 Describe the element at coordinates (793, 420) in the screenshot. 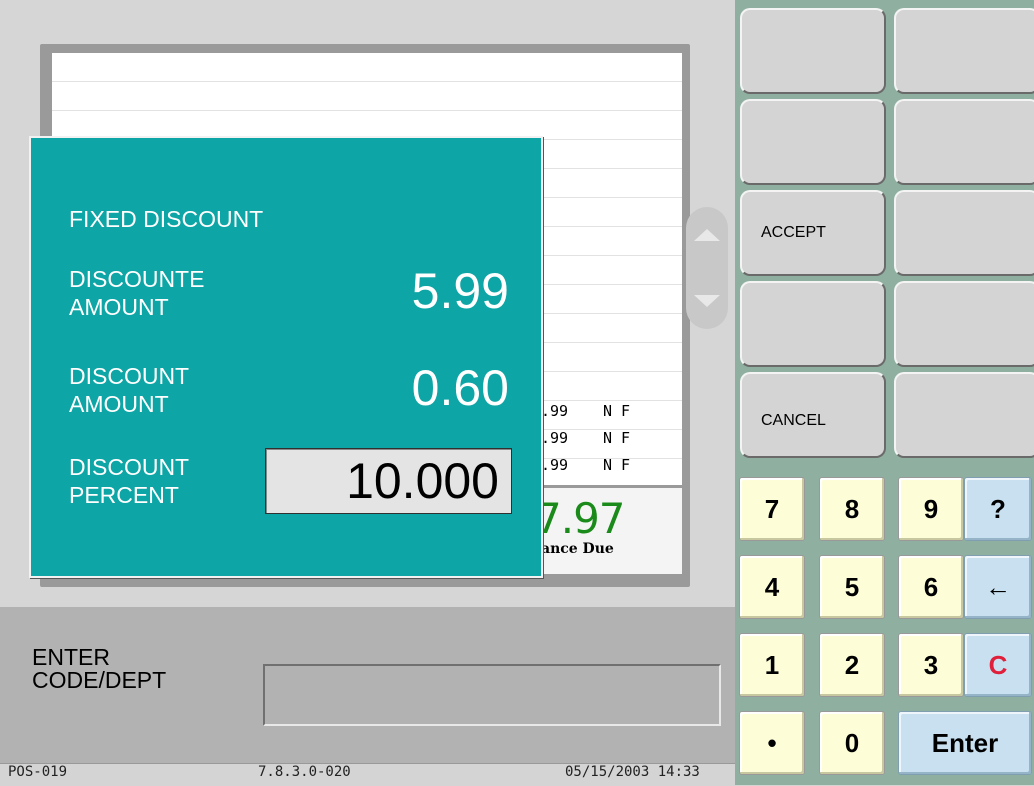

I see `cancel-button-label: CANCEL` at that location.